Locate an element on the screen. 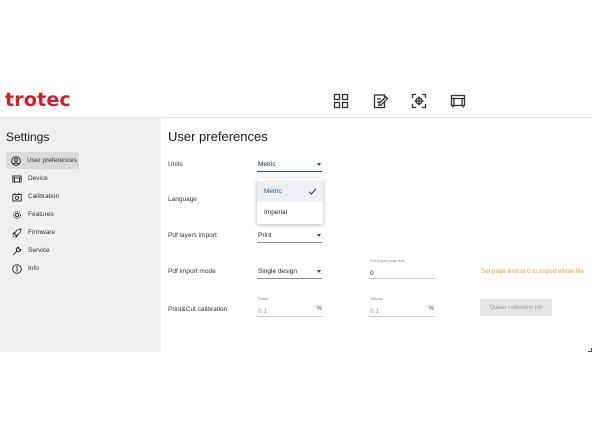  pdf-import-page-limit-label: Pdf import page limit is located at coordinates (387, 261).